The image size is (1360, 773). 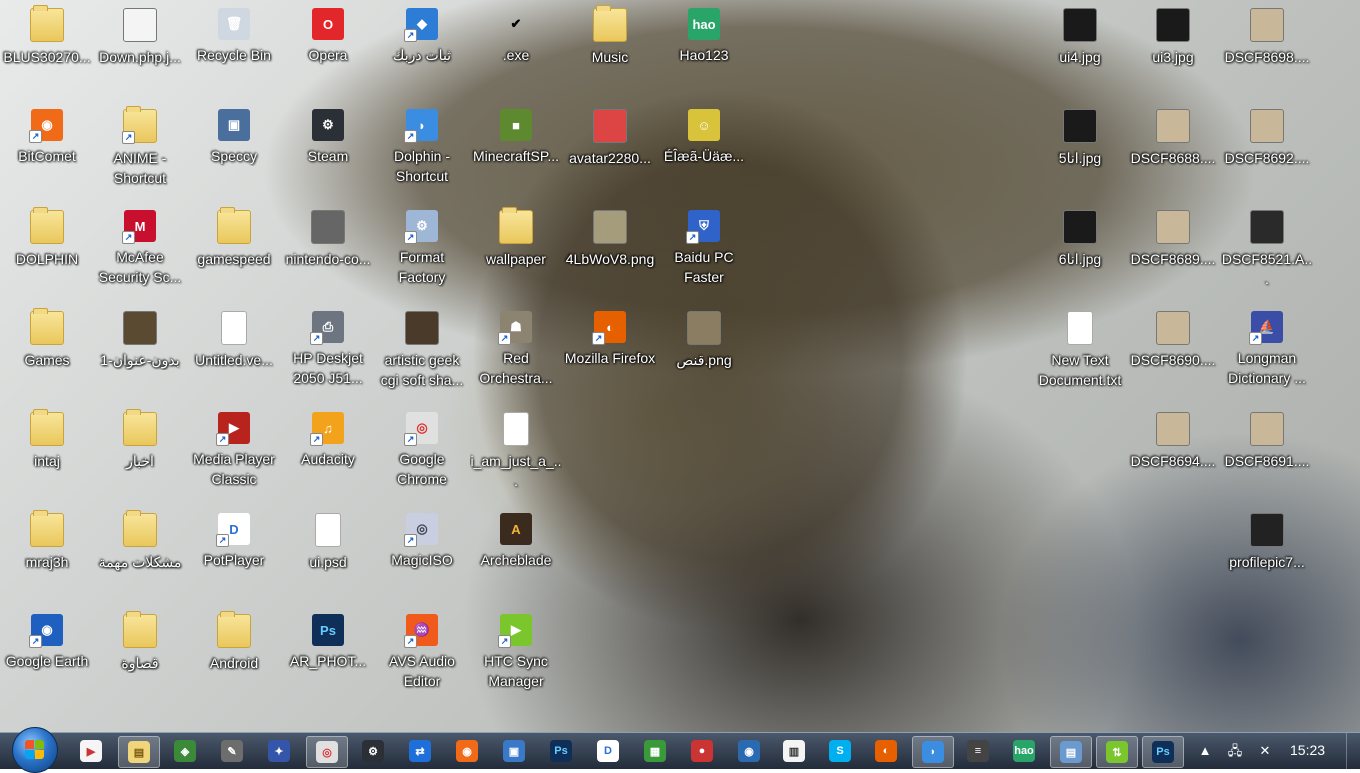 I want to click on desktop-icon: O Opera, so click(x=328, y=52).